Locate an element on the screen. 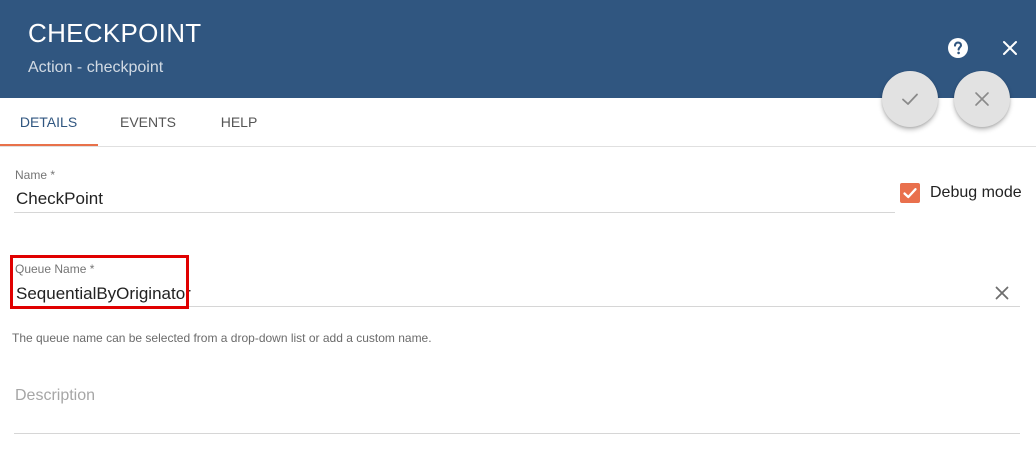  debug-mode-checkbox is located at coordinates (910, 193).